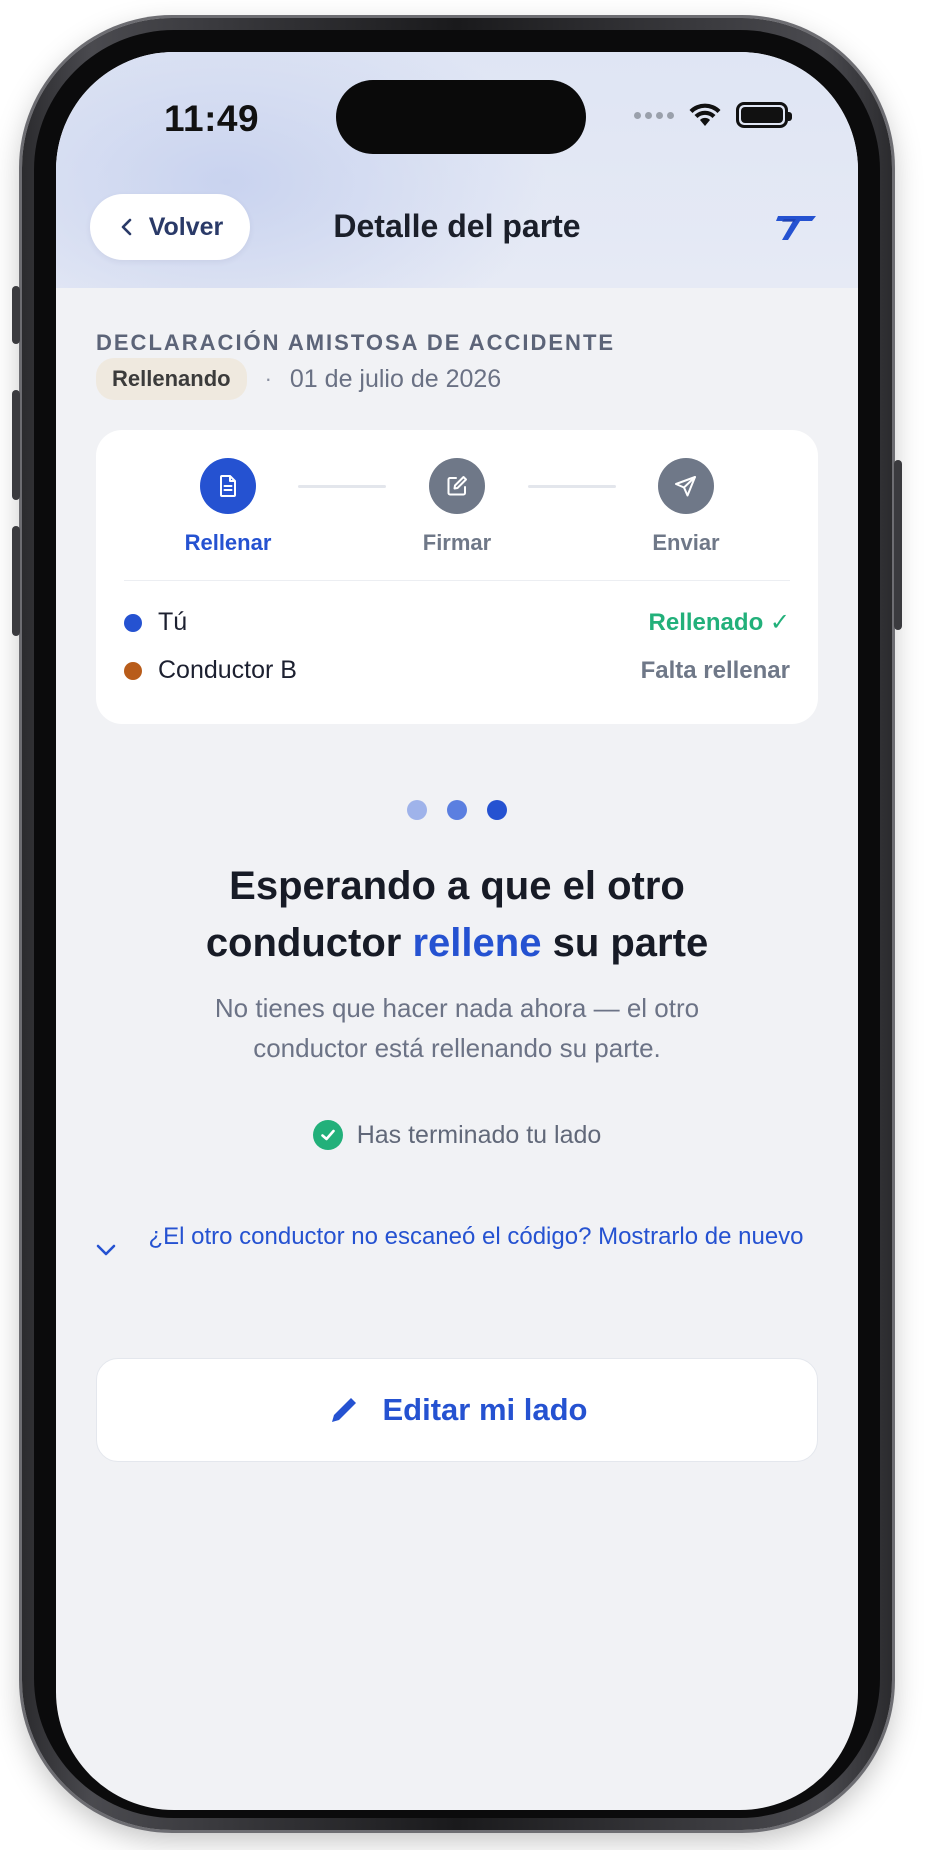 This screenshot has height=1850, width=942. I want to click on check-circle-icon, so click(327, 1135).